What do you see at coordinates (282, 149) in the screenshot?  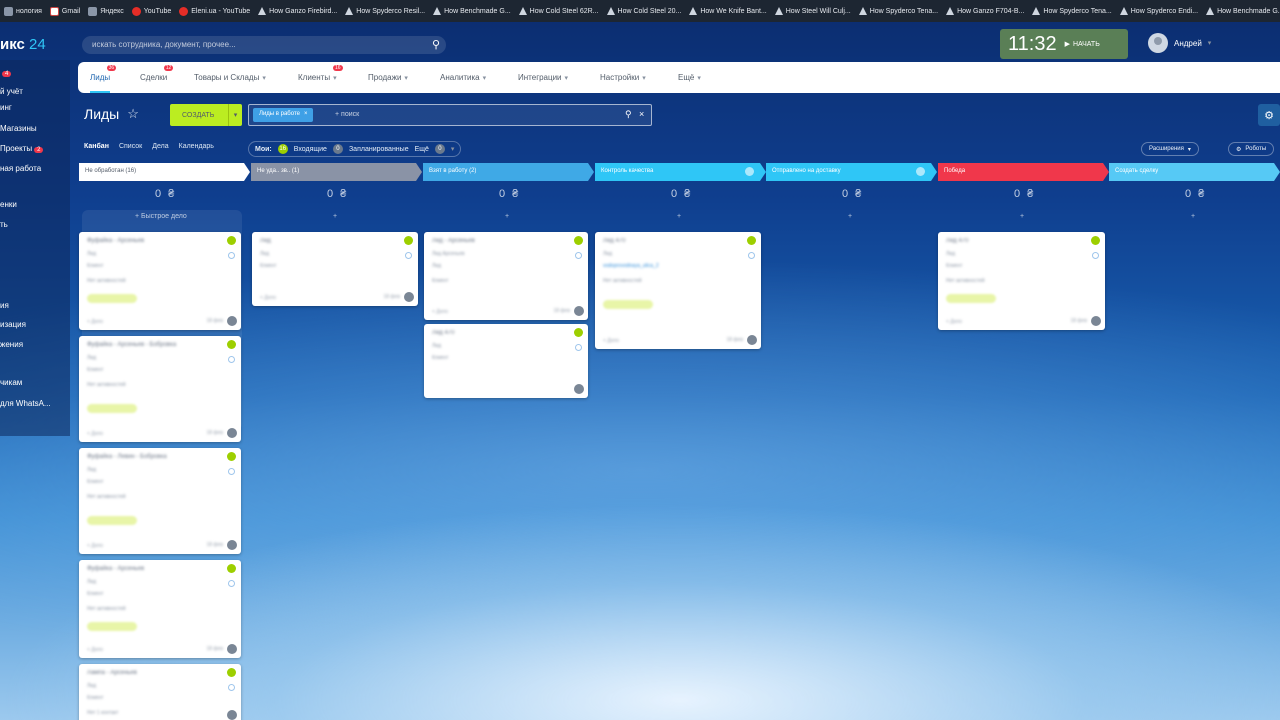 I see `incoming-count: 16` at bounding box center [282, 149].